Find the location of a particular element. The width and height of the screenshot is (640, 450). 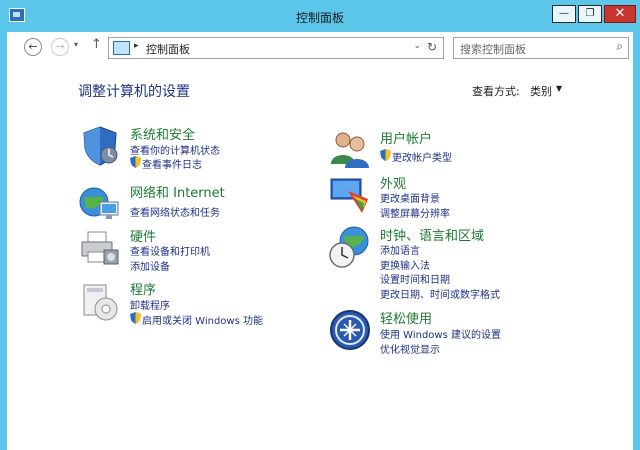

printer-icon is located at coordinates (100, 248).